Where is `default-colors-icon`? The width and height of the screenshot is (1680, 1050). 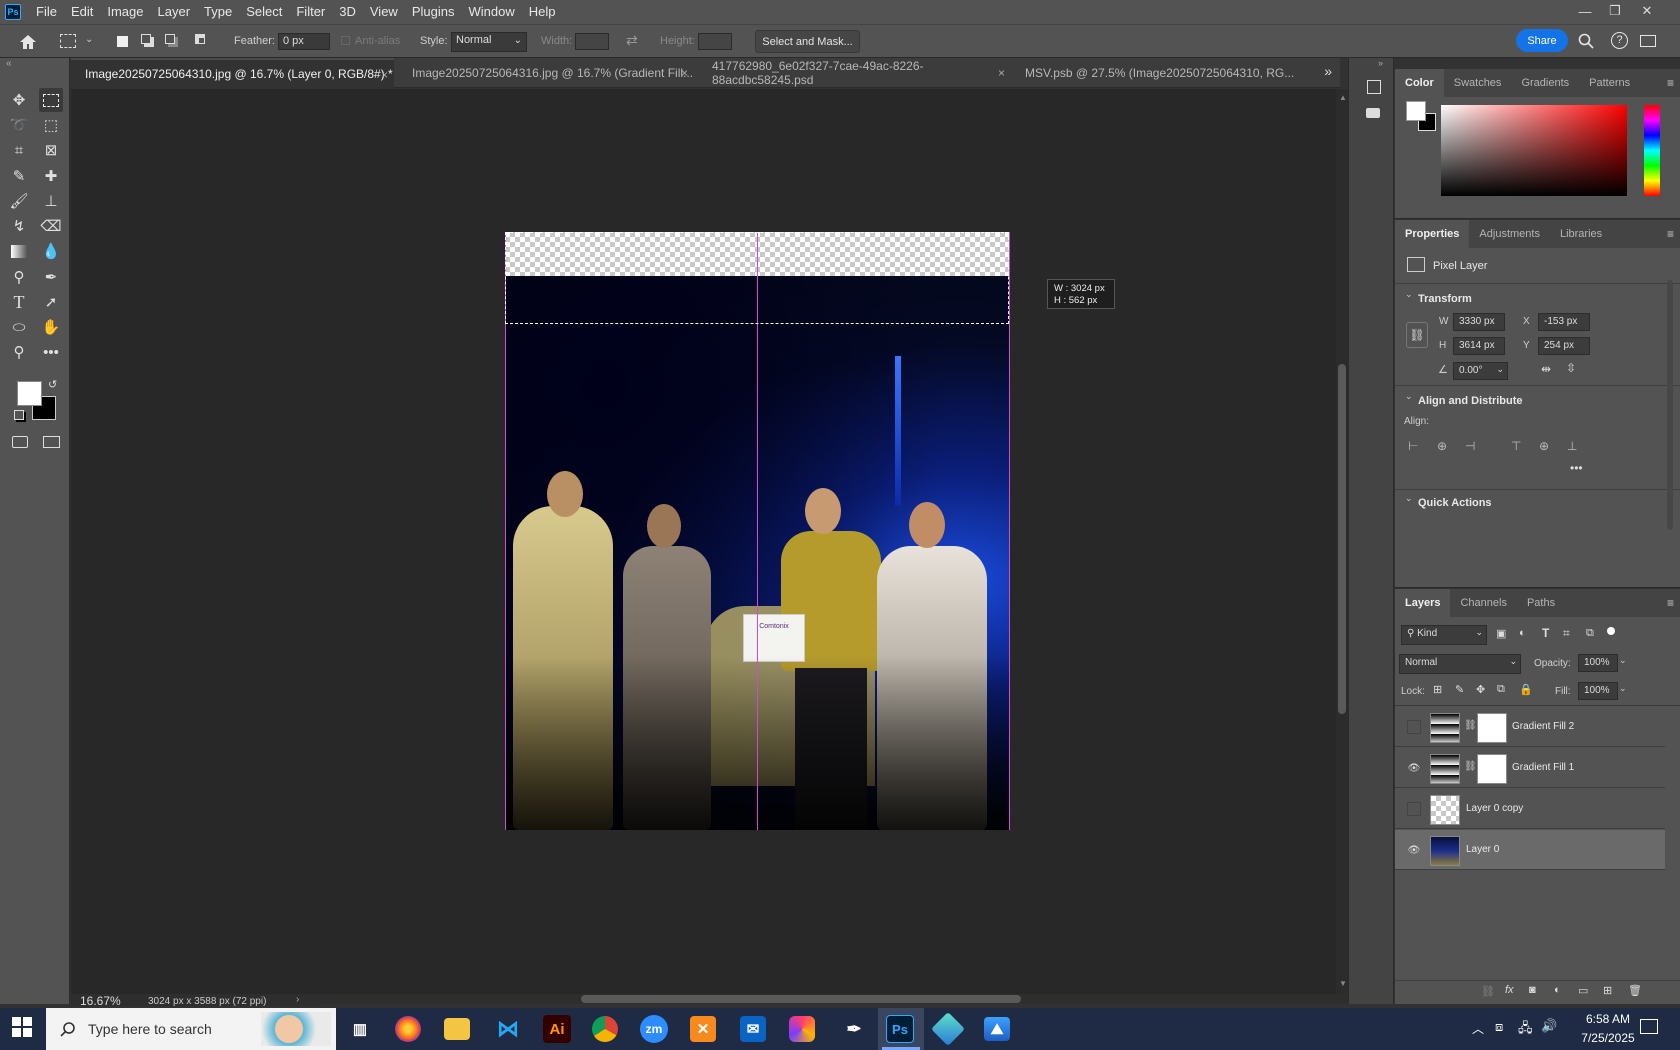
default-colors-icon is located at coordinates (19, 415).